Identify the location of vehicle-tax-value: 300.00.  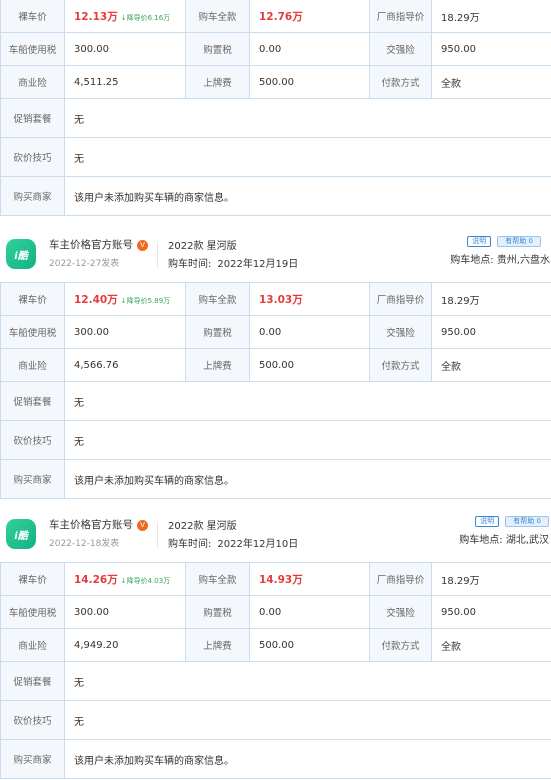
(125, 612).